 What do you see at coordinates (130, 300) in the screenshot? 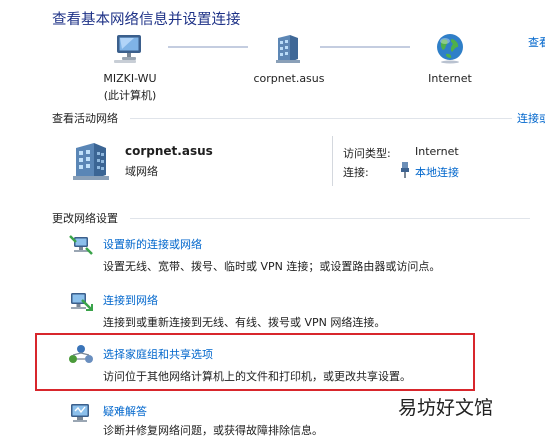
I see `task-link: 连接到网络` at bounding box center [130, 300].